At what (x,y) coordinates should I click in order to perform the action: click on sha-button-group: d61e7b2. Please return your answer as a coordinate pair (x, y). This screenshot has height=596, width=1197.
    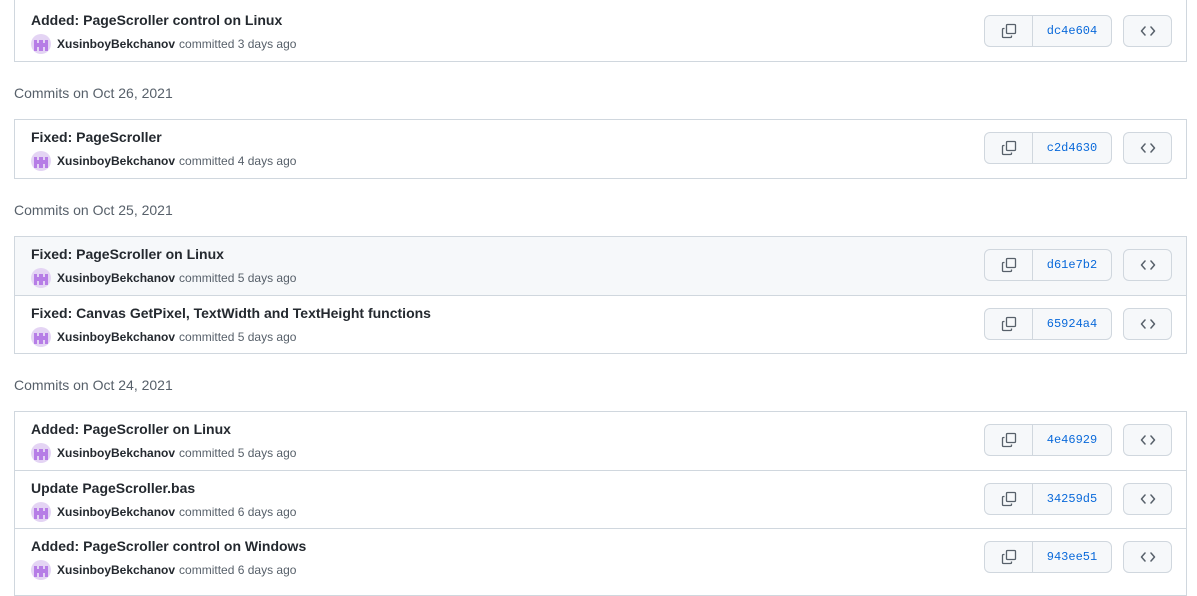
    Looking at the image, I should click on (1048, 265).